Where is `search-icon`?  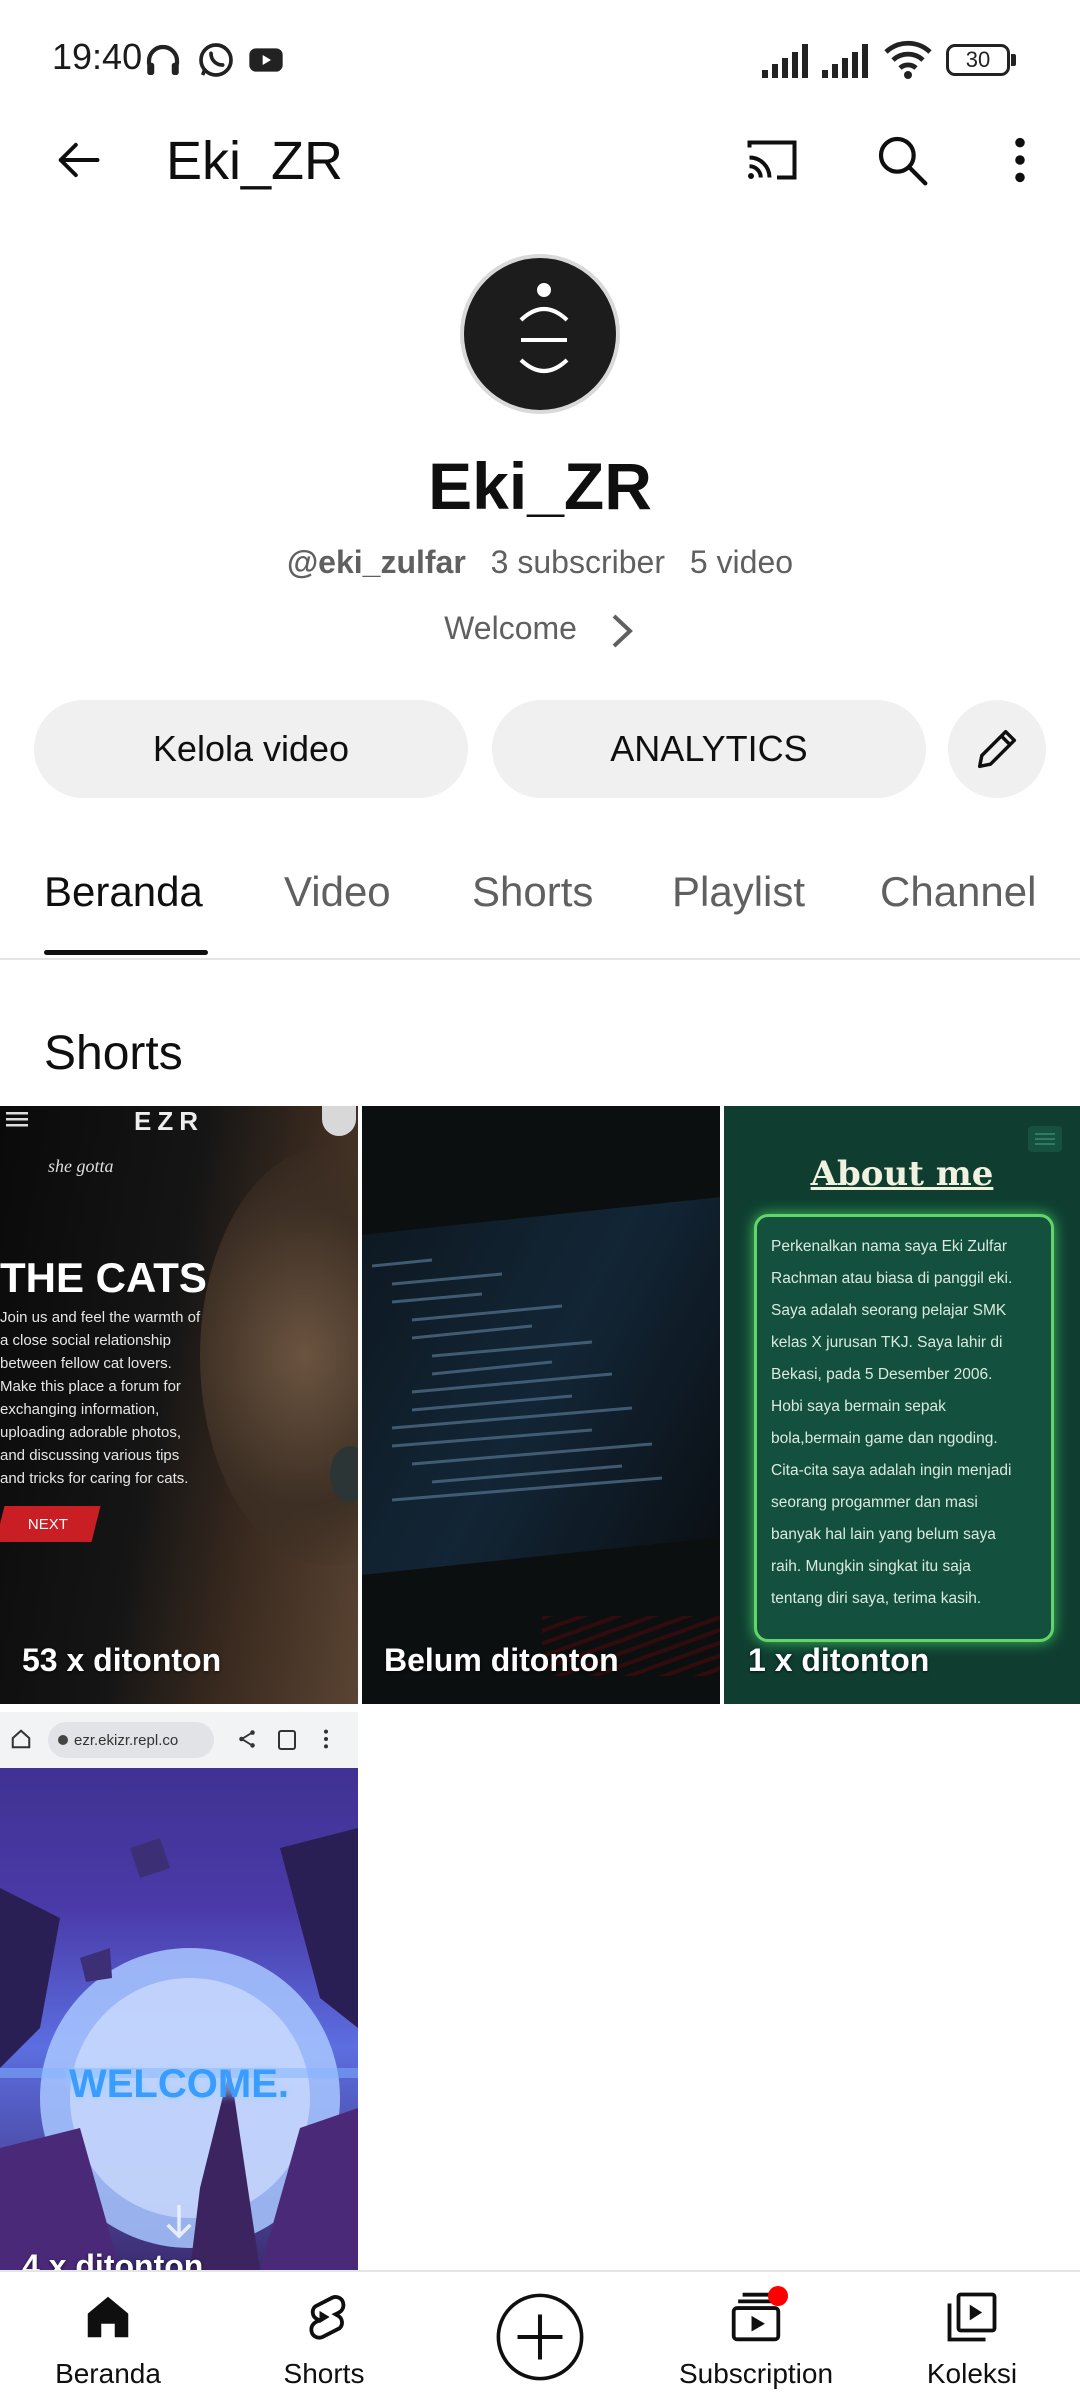
search-icon is located at coordinates (903, 161).